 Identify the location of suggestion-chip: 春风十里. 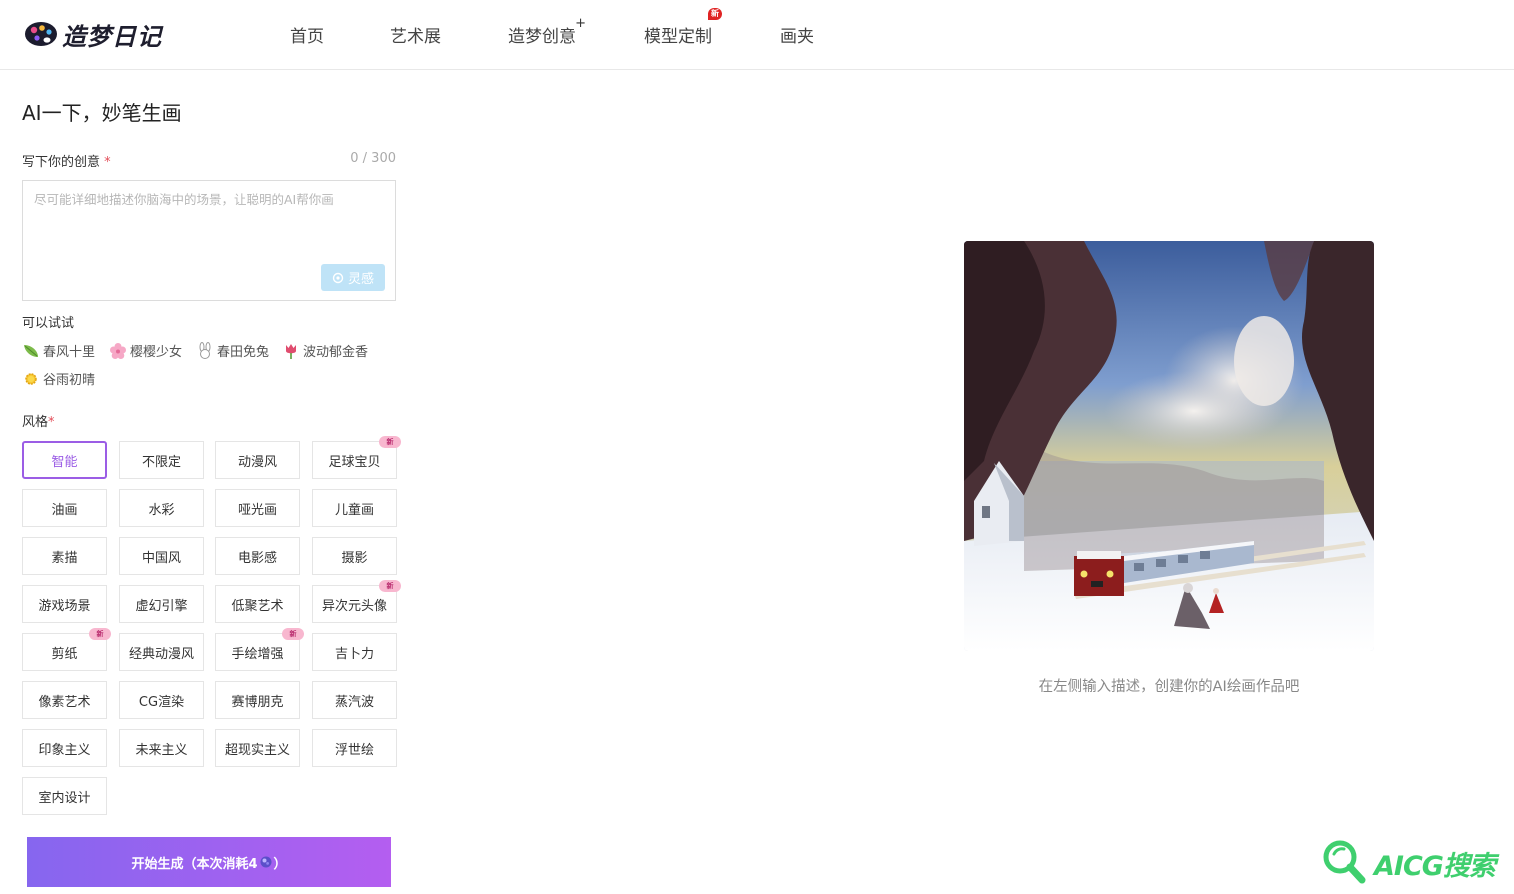
(58, 350).